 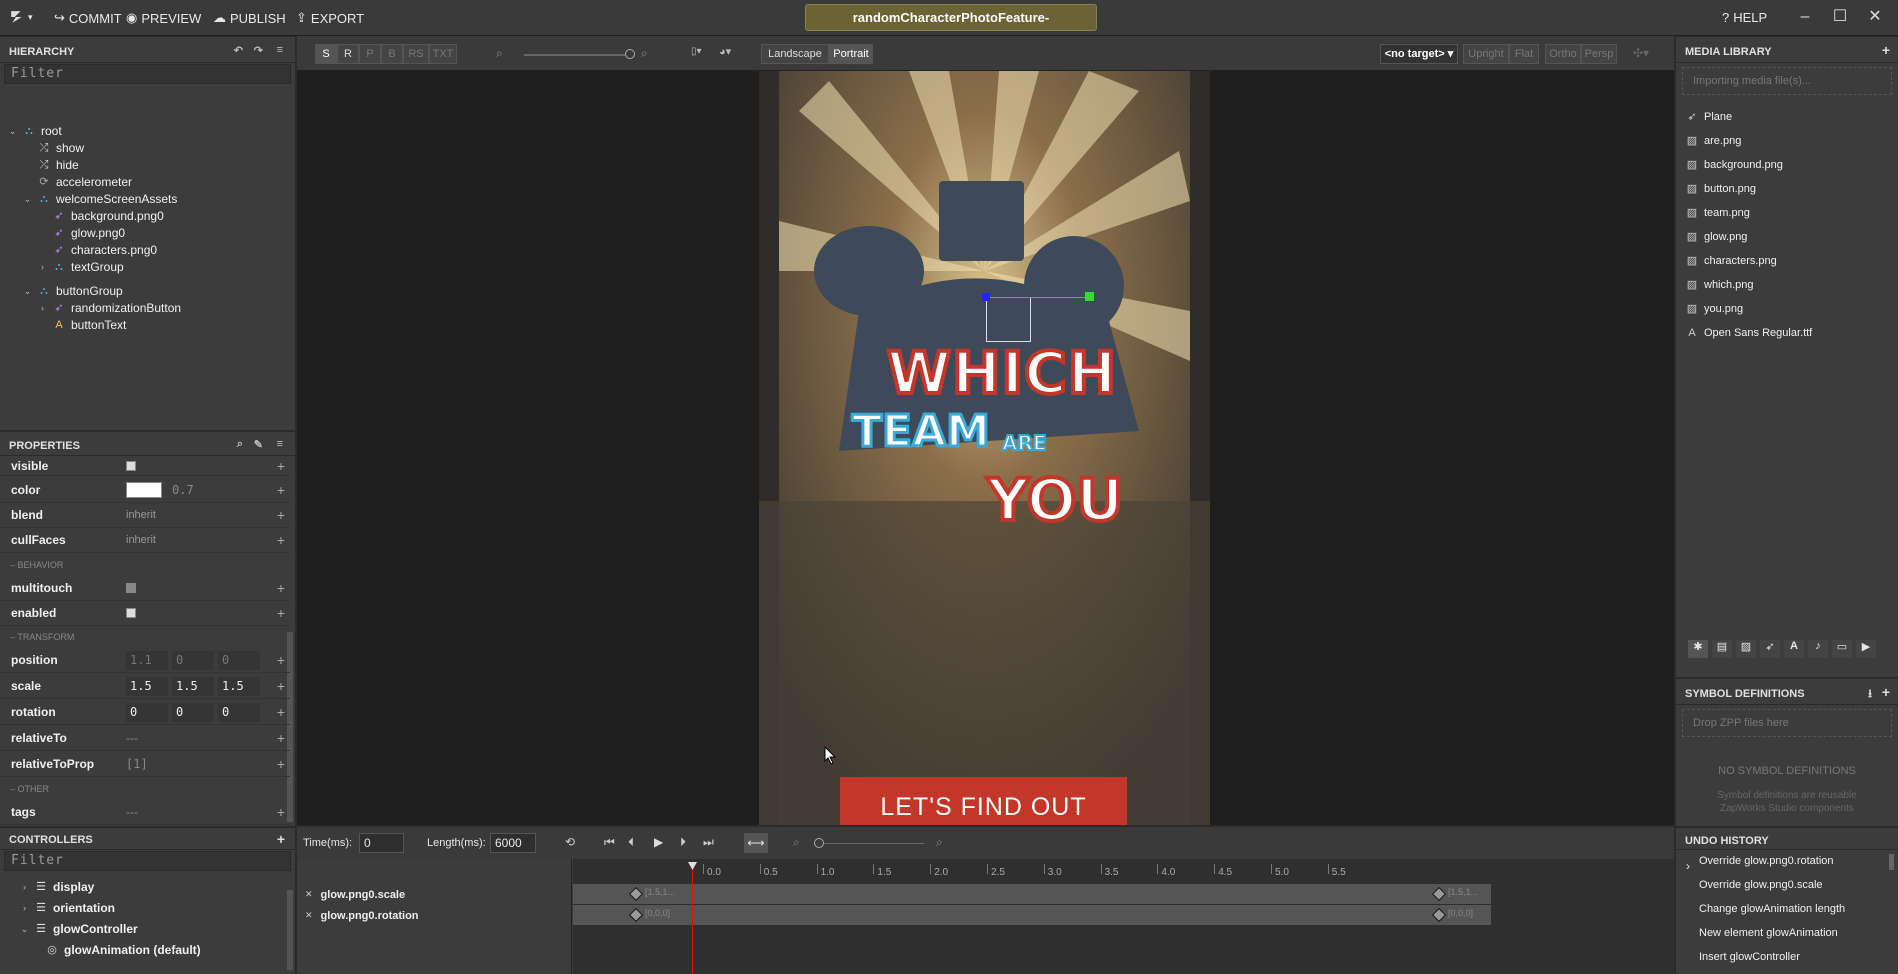 What do you see at coordinates (795, 54) in the screenshot?
I see `landscape-button: Landscape` at bounding box center [795, 54].